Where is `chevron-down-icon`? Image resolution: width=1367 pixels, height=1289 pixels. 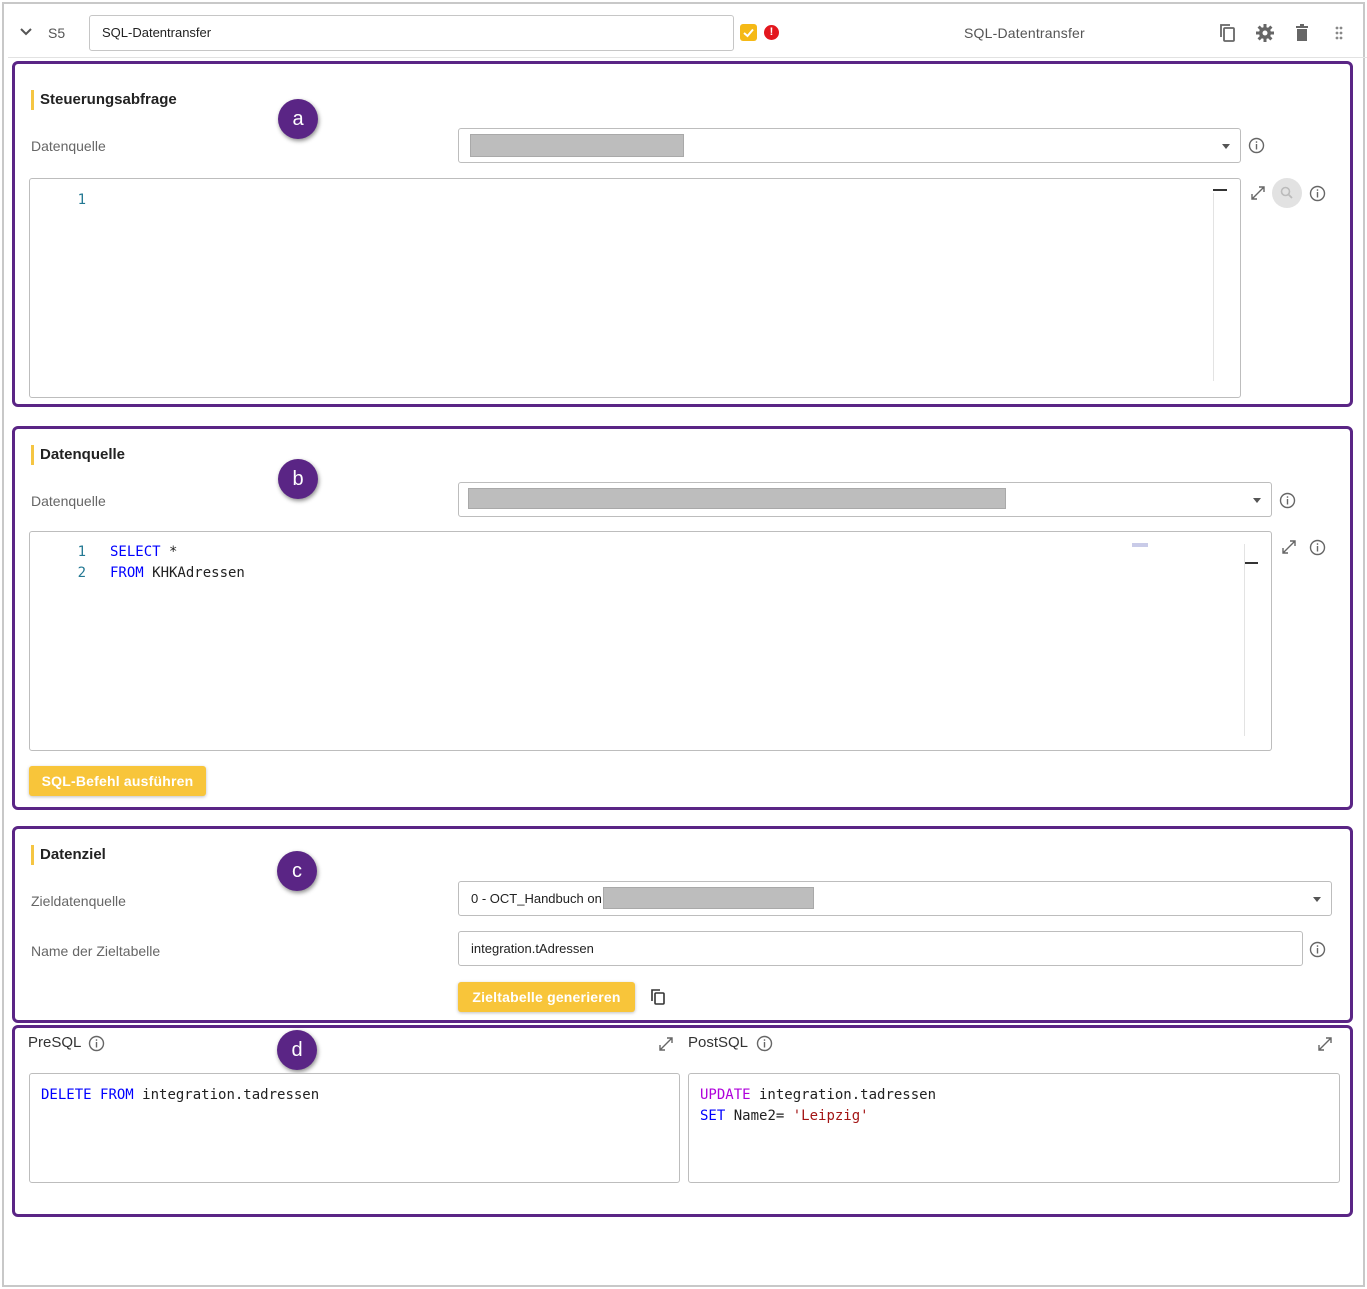
chevron-down-icon is located at coordinates (26, 32).